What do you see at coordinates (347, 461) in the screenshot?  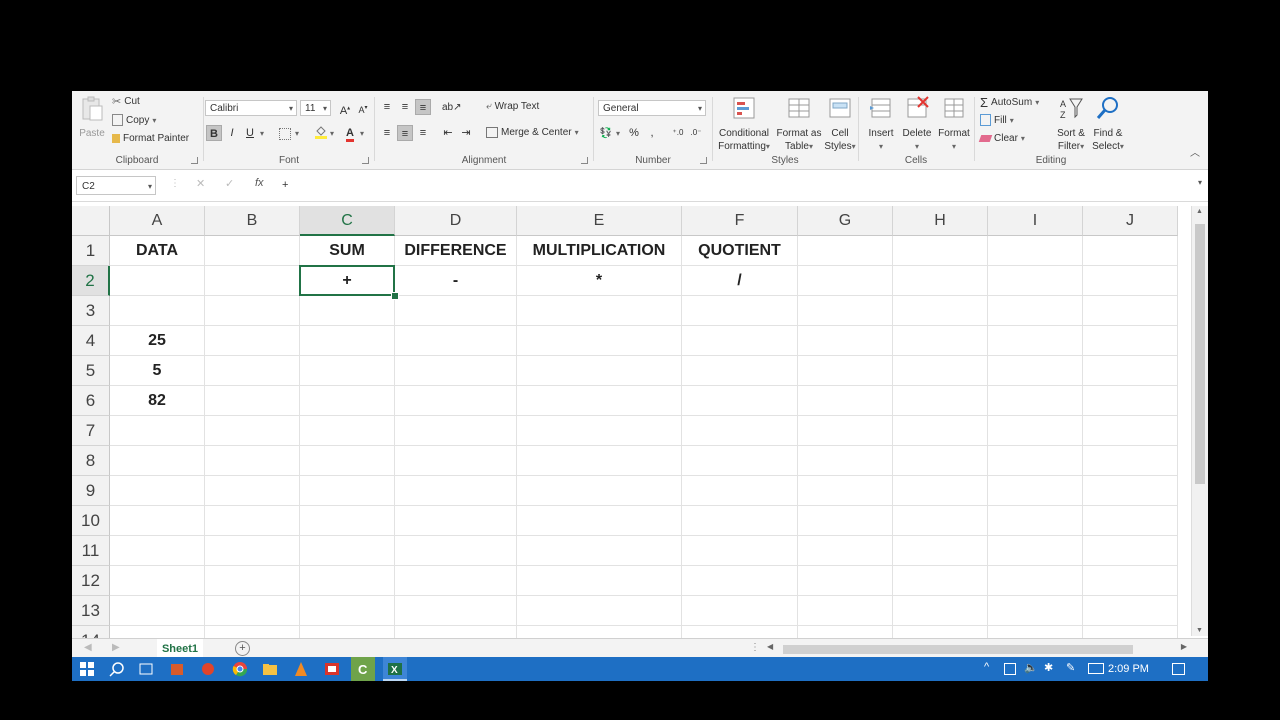 I see `cell-c8` at bounding box center [347, 461].